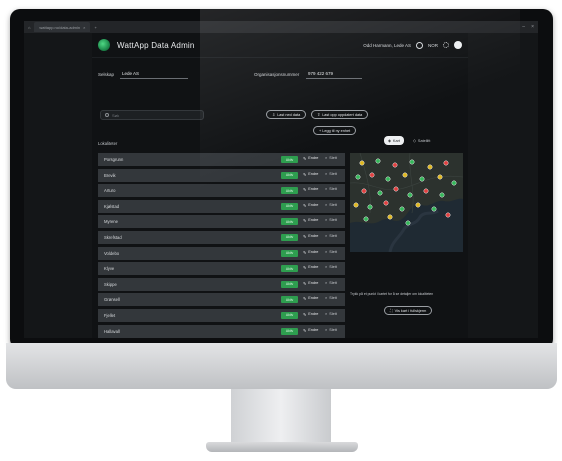 This screenshot has height=461, width=562. Describe the element at coordinates (446, 45) in the screenshot. I see `theme-toggle-icon` at that location.